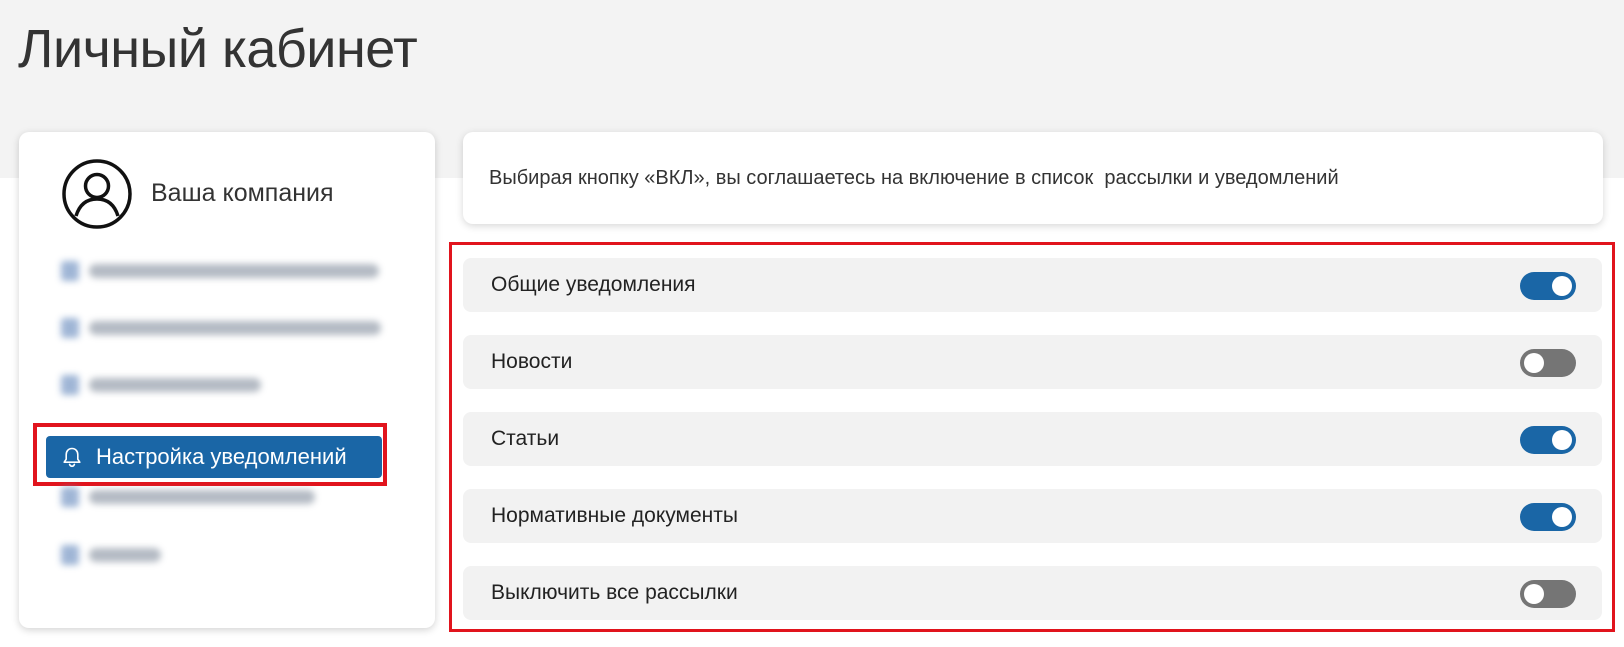 The height and width of the screenshot is (647, 1624). Describe the element at coordinates (1548, 286) in the screenshot. I see `toggle-general-notifications` at that location.